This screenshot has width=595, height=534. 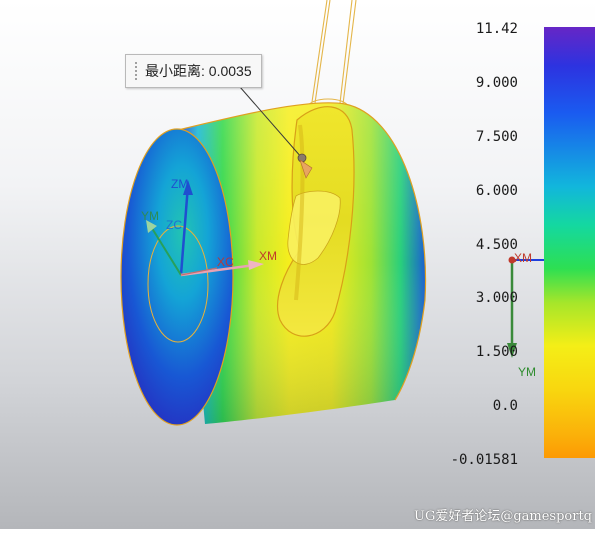 What do you see at coordinates (496, 191) in the screenshot?
I see `scale-tick: 6.000` at bounding box center [496, 191].